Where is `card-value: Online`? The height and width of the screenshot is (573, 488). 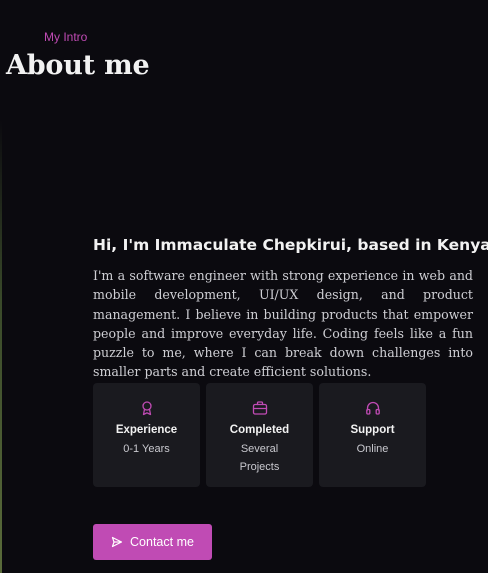
card-value: Online is located at coordinates (372, 449).